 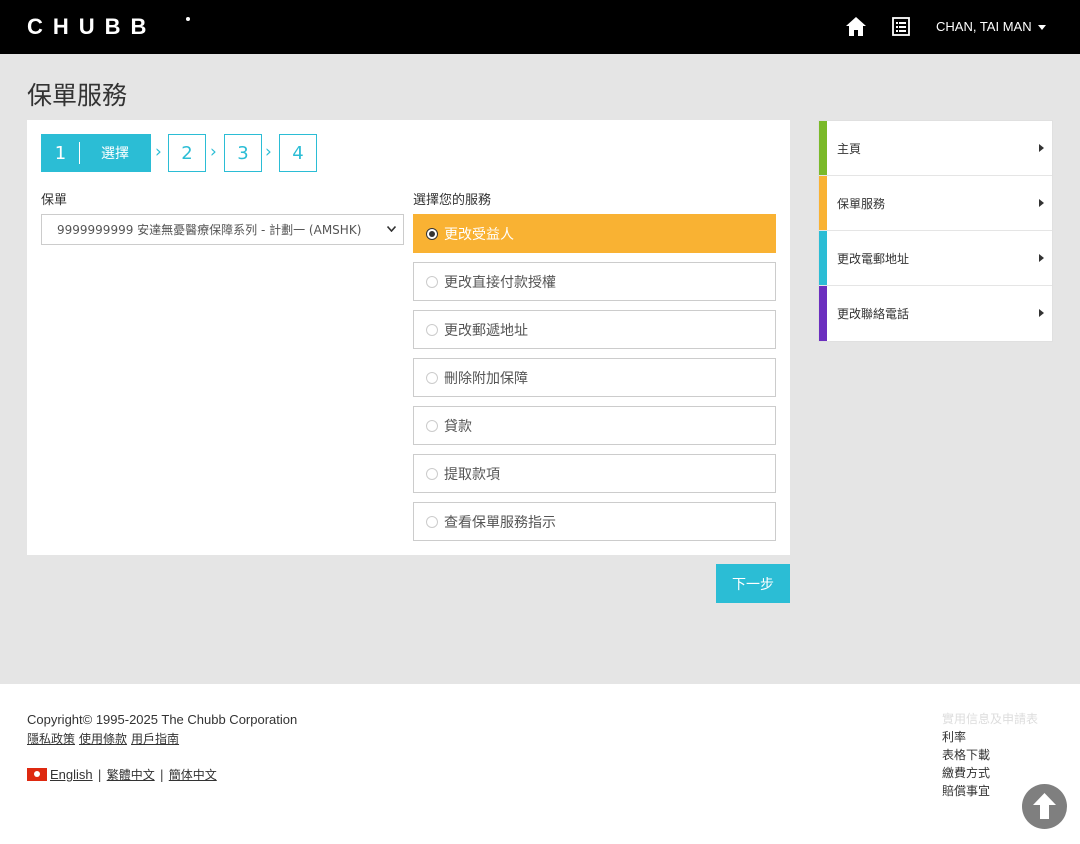 What do you see at coordinates (594, 473) in the screenshot?
I see `service-option-withdrawal: 提取款項` at bounding box center [594, 473].